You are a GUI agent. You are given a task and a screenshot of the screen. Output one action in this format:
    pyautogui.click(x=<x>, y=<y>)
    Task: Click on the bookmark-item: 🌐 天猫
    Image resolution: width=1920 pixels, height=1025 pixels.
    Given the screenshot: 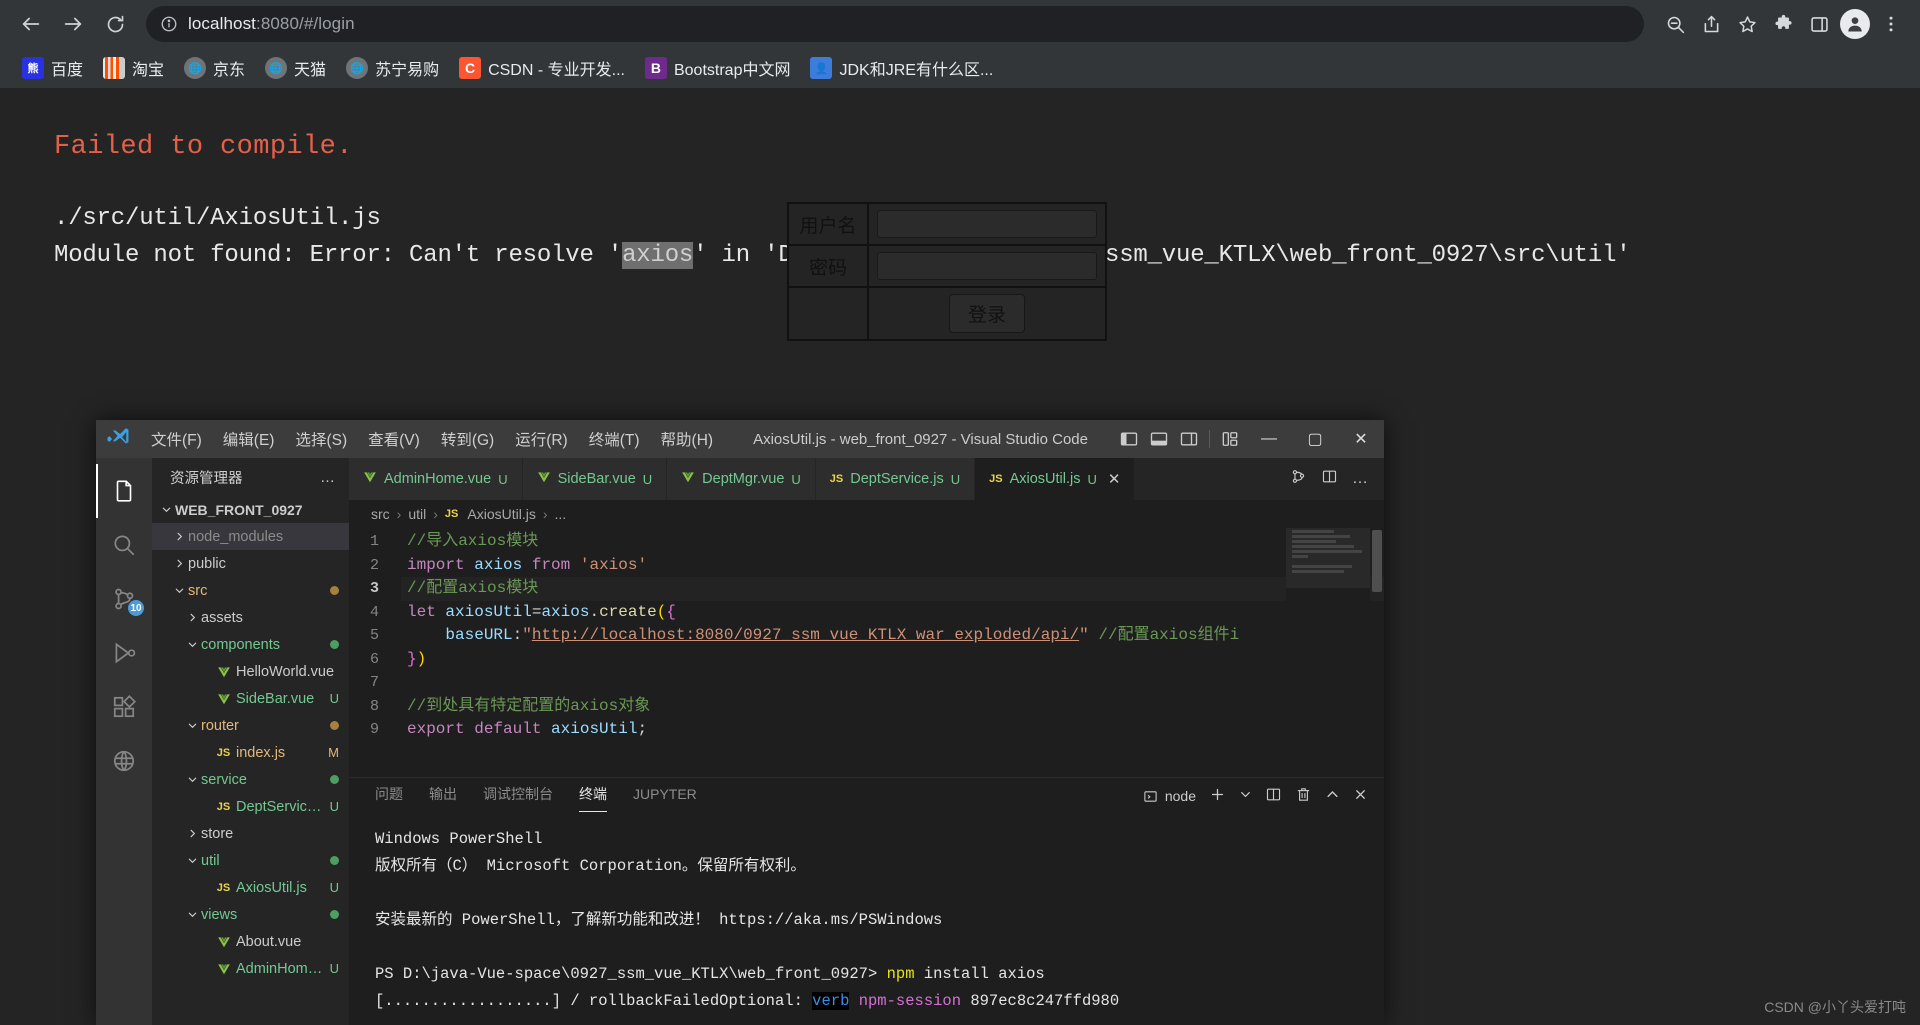 What is the action you would take?
    pyautogui.click(x=295, y=68)
    